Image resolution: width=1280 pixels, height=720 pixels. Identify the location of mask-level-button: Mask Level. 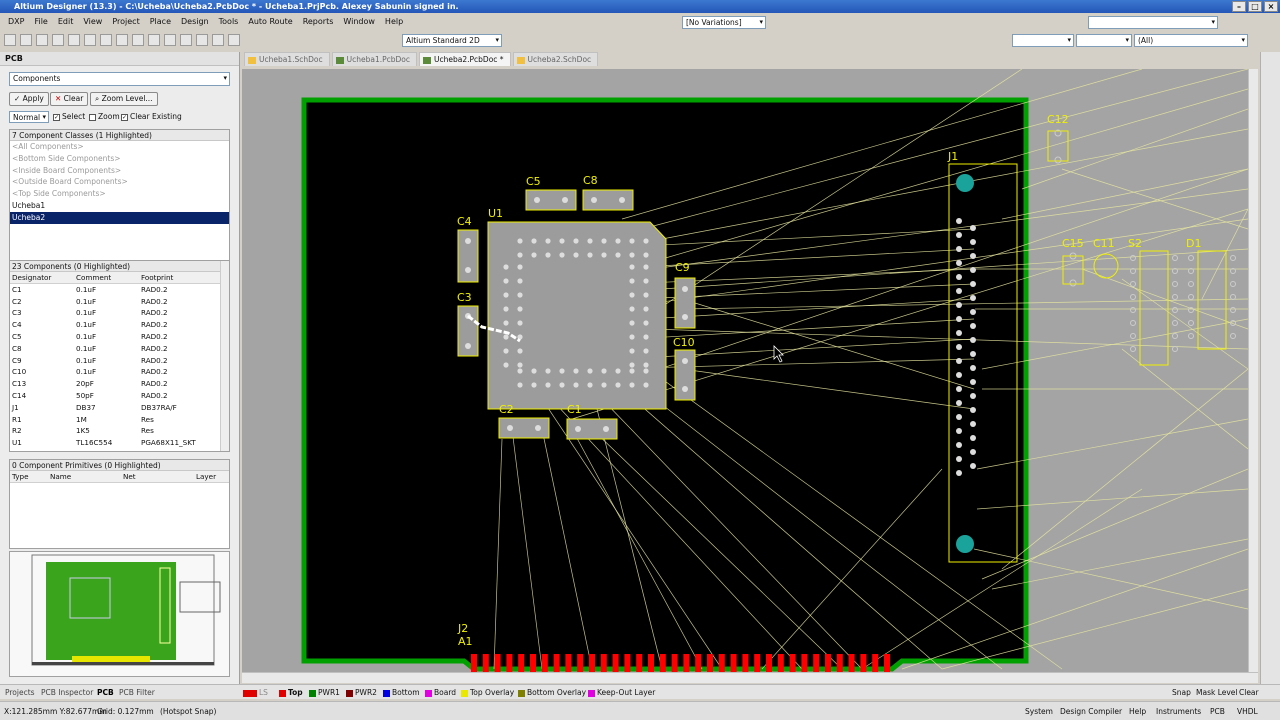
(1217, 692).